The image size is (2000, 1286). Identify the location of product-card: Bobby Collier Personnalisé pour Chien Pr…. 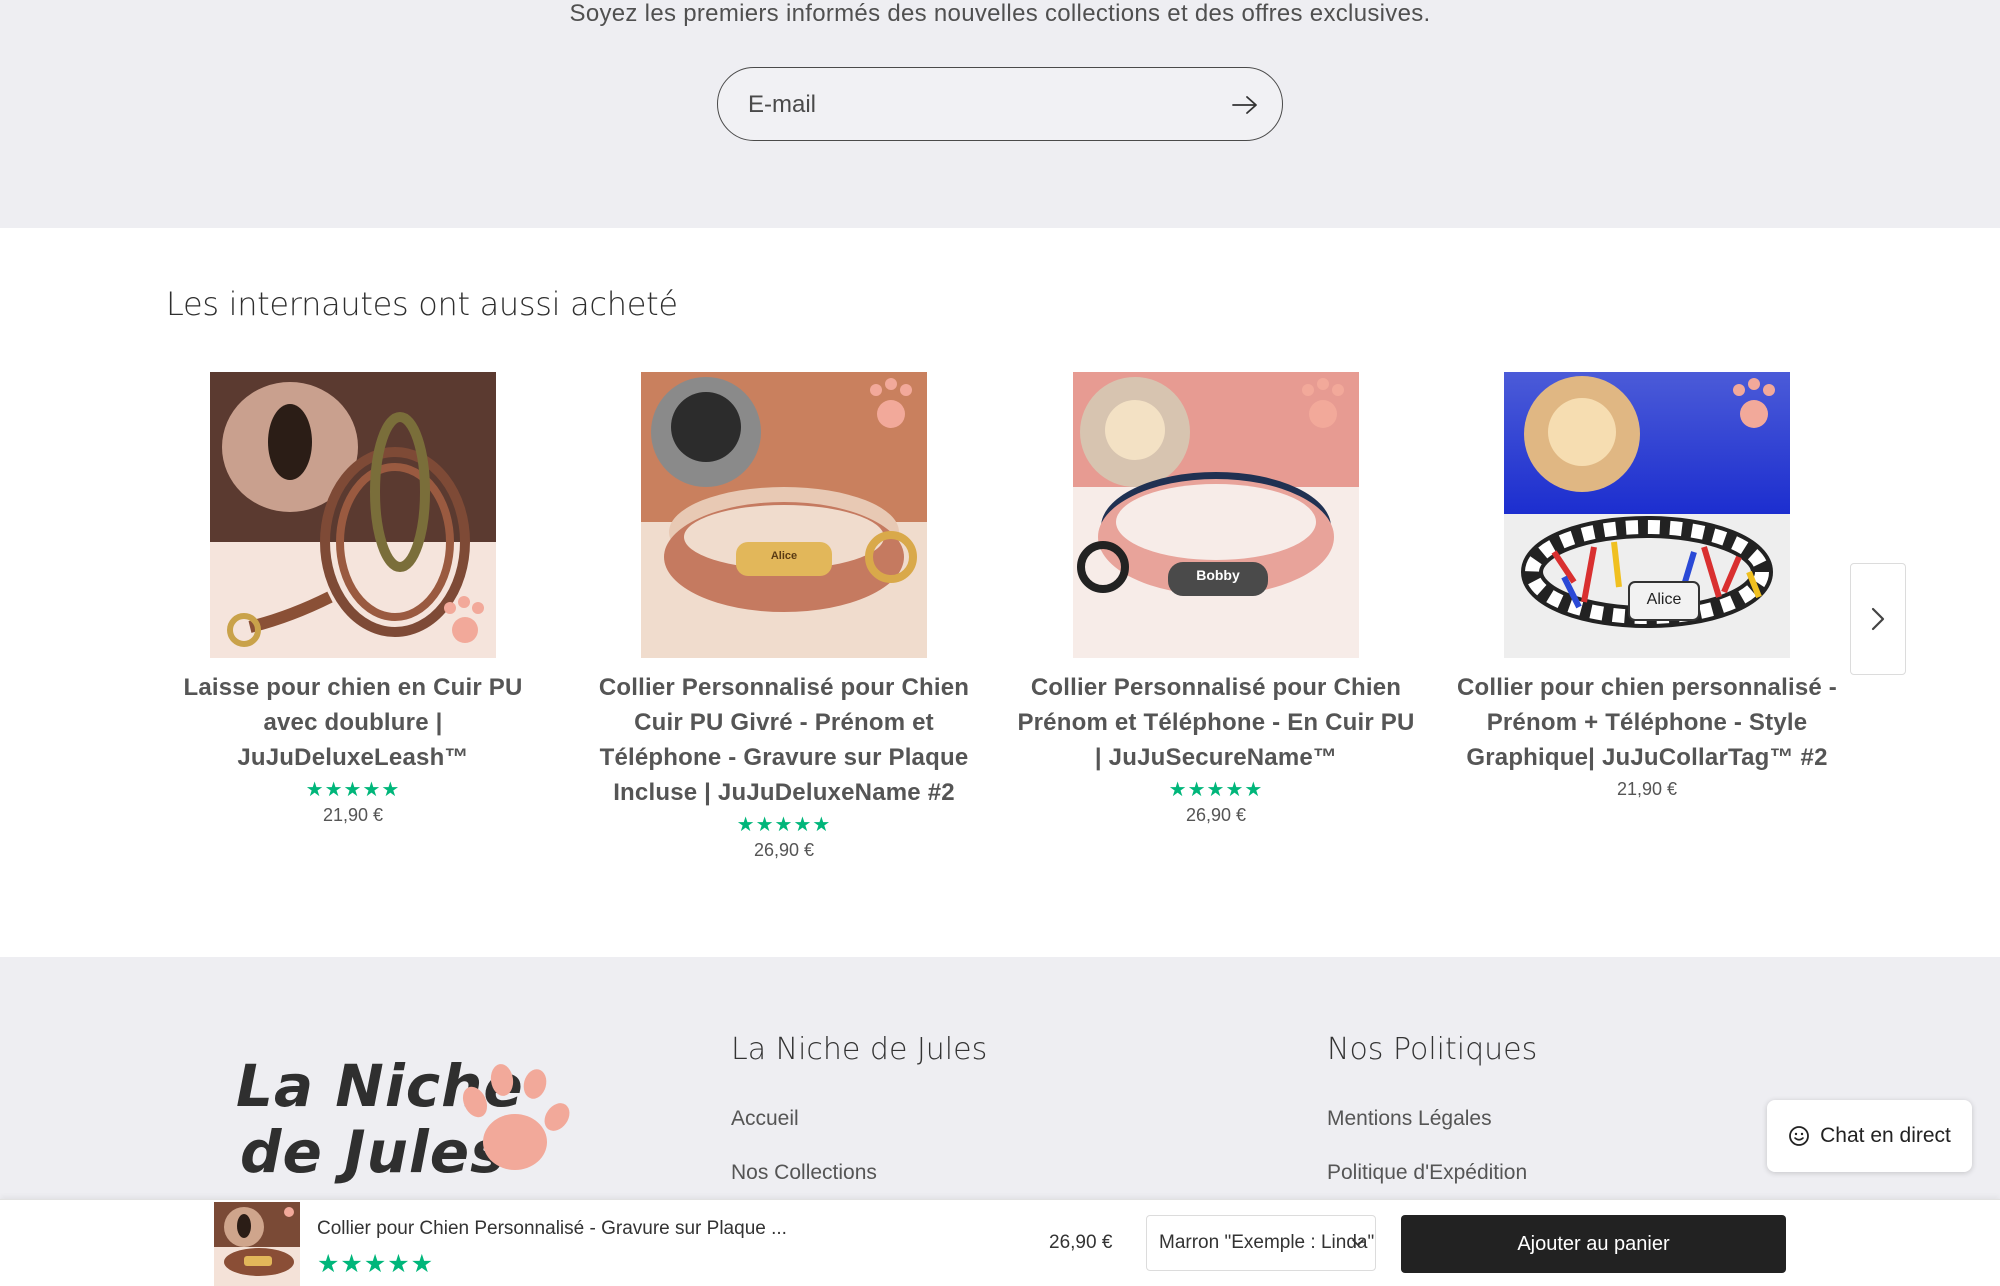
(1216, 599).